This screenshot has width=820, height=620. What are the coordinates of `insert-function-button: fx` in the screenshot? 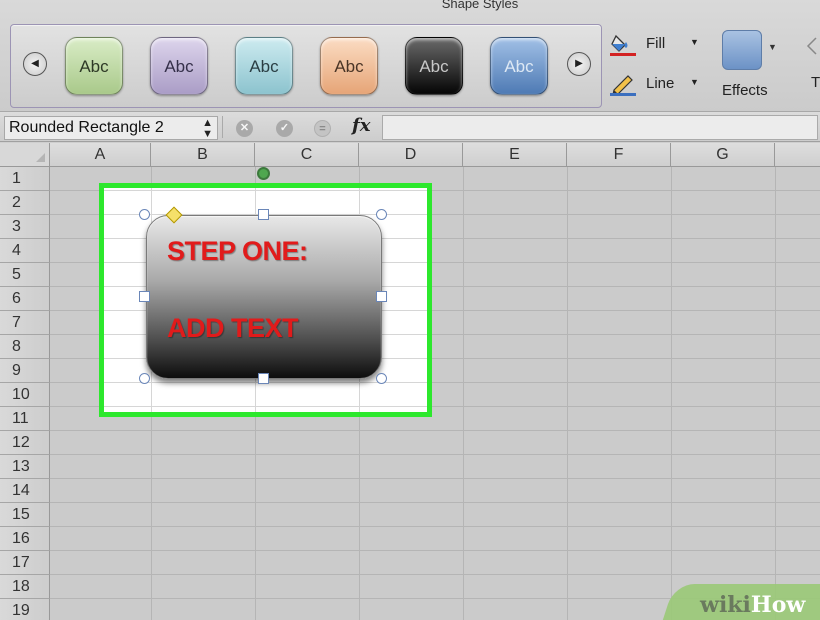 It's located at (361, 125).